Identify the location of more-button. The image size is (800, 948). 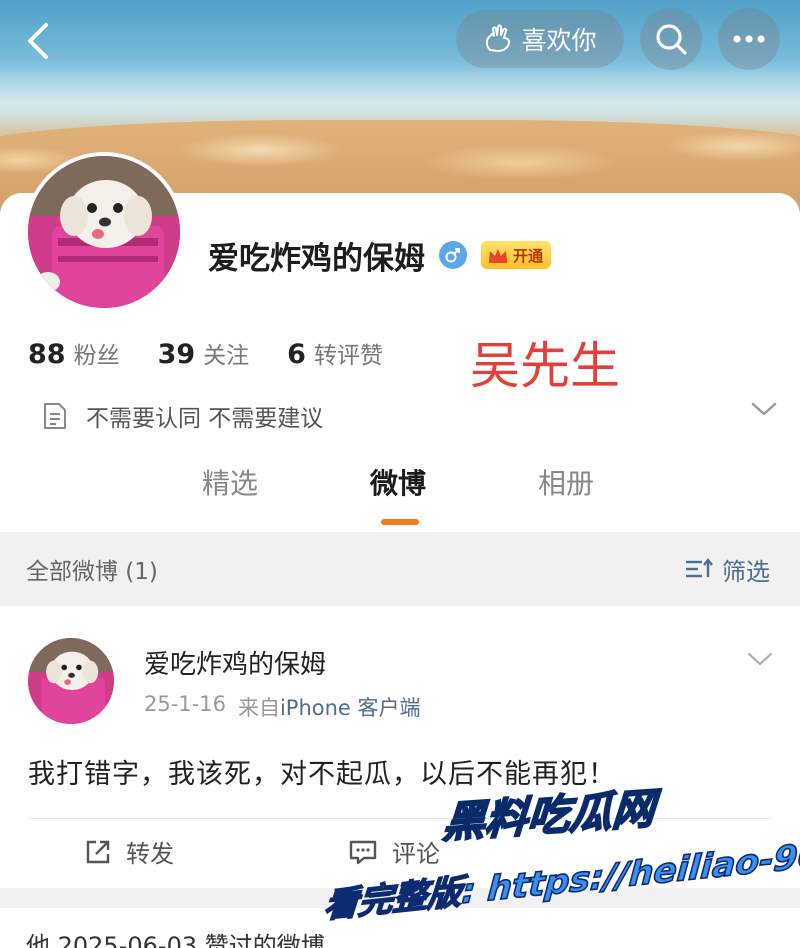
(749, 39).